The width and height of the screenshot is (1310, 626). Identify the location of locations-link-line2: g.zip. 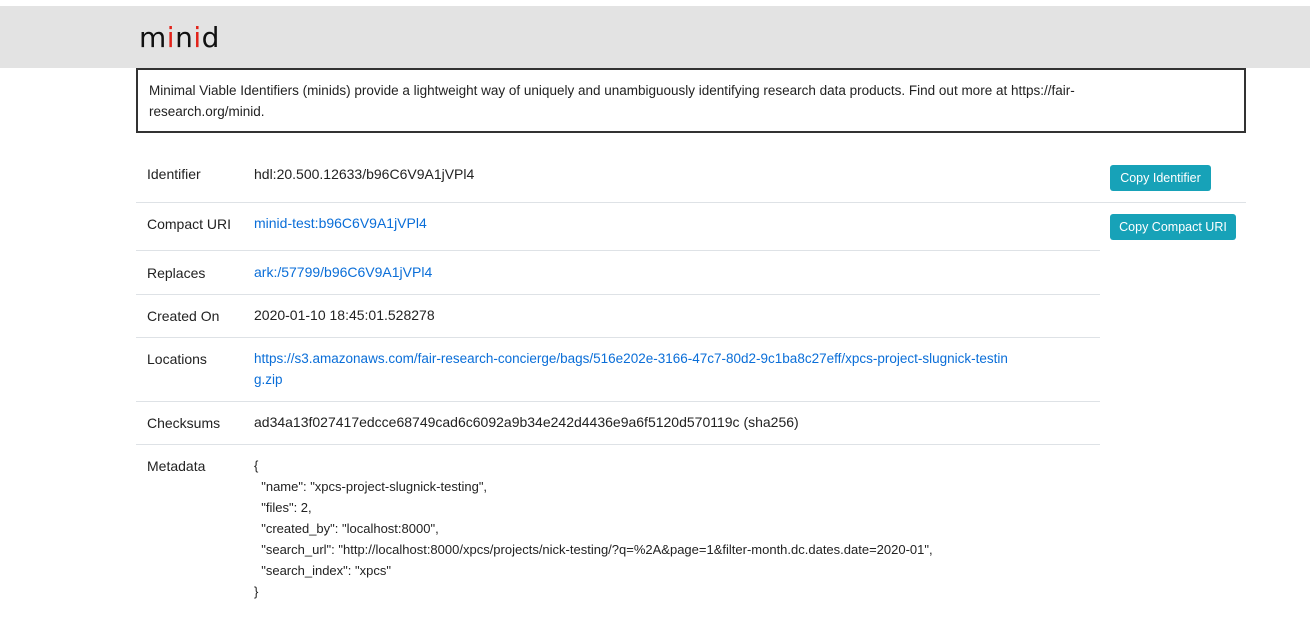
(268, 379).